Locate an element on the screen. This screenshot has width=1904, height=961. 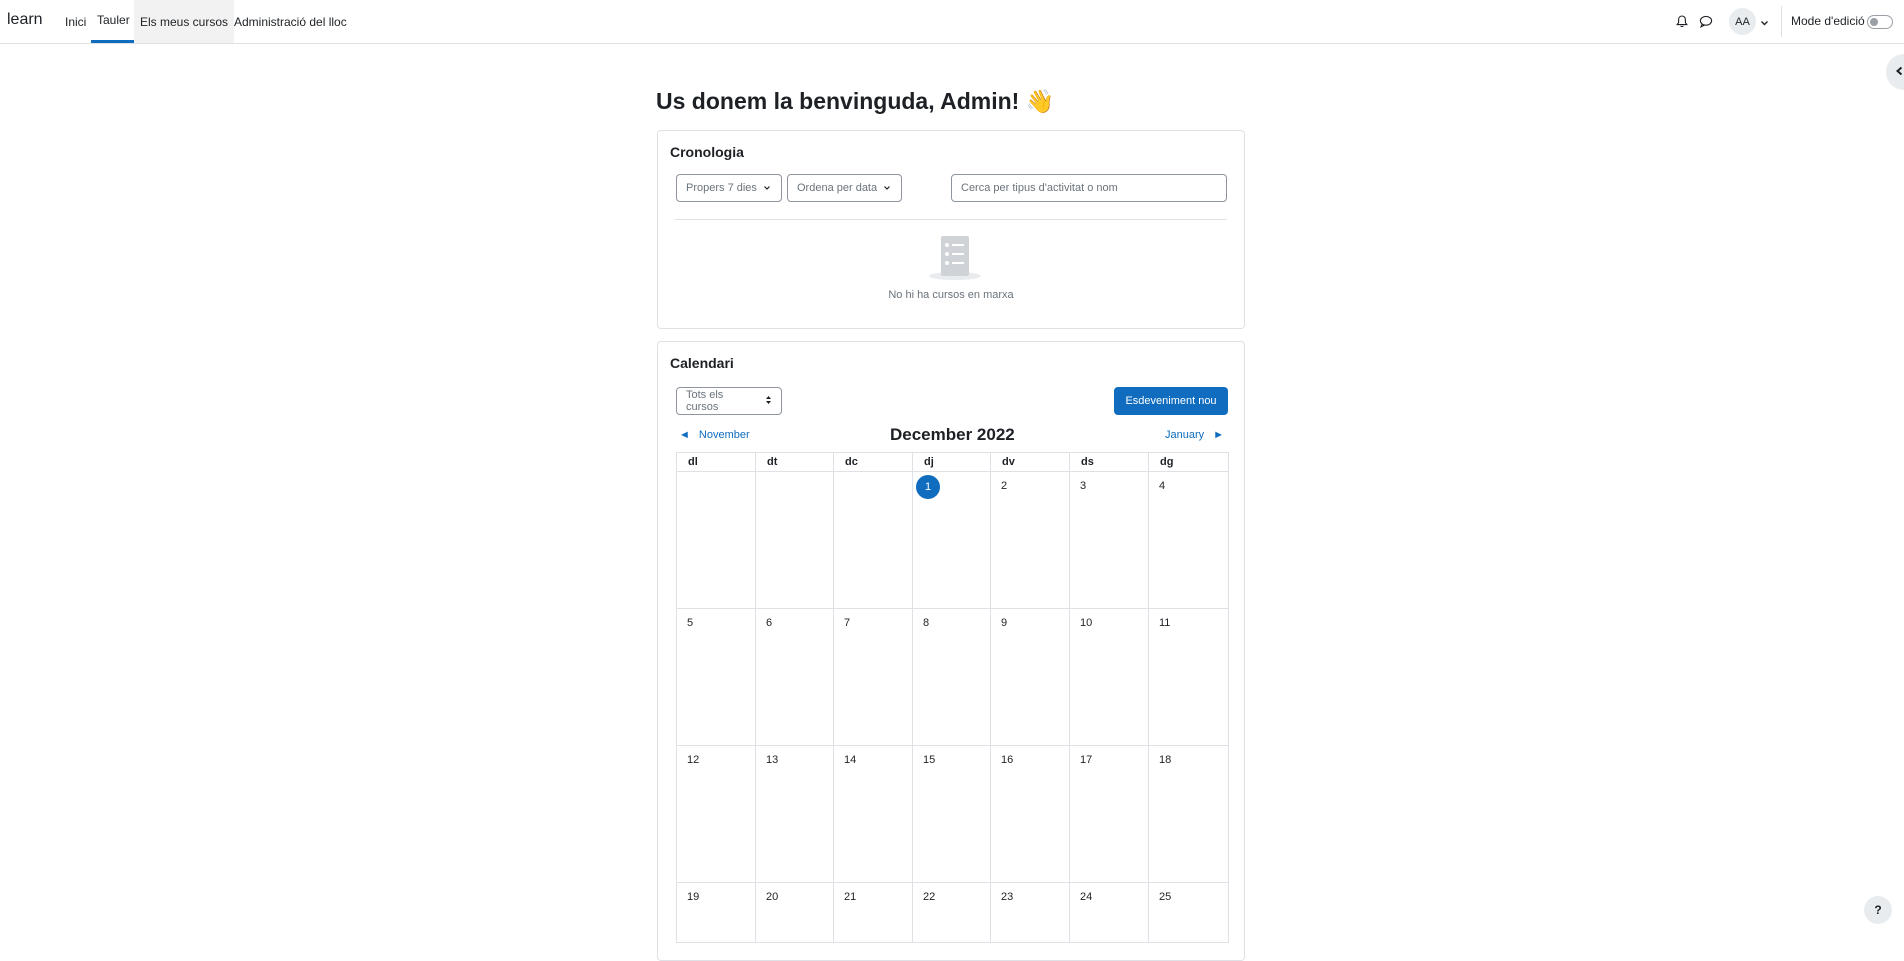
calendar-day-cell: 10 is located at coordinates (1109, 677).